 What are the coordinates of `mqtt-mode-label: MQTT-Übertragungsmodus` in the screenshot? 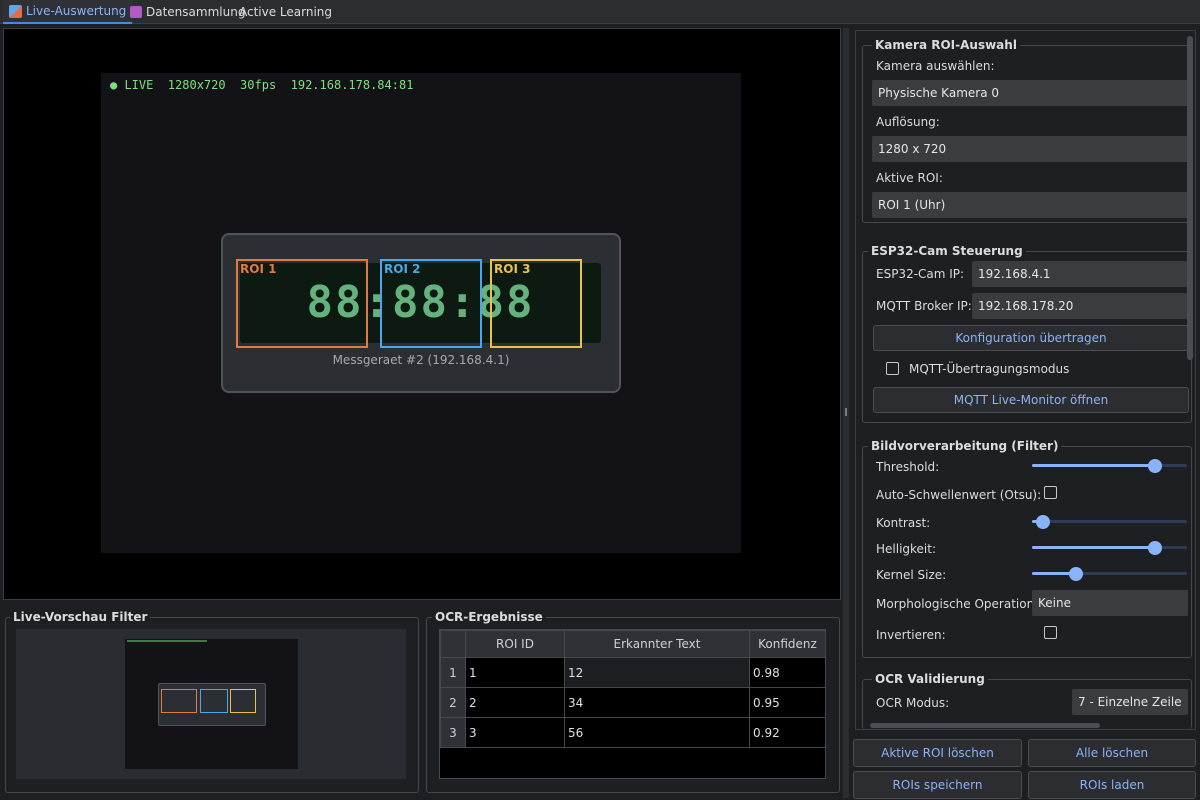 It's located at (989, 369).